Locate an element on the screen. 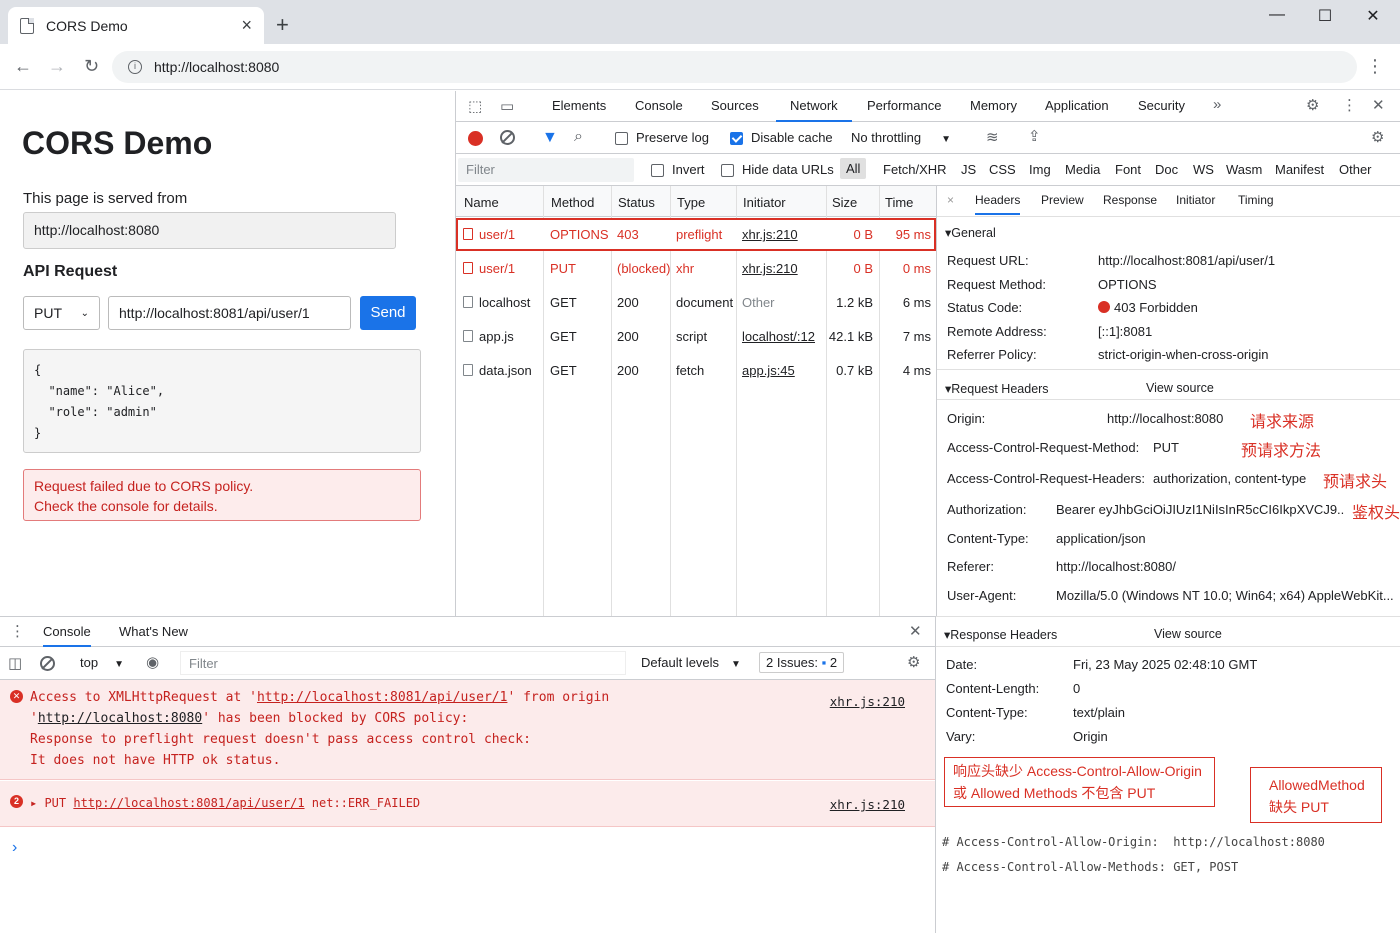 The image size is (1400, 933). col-status: Status is located at coordinates (636, 202).